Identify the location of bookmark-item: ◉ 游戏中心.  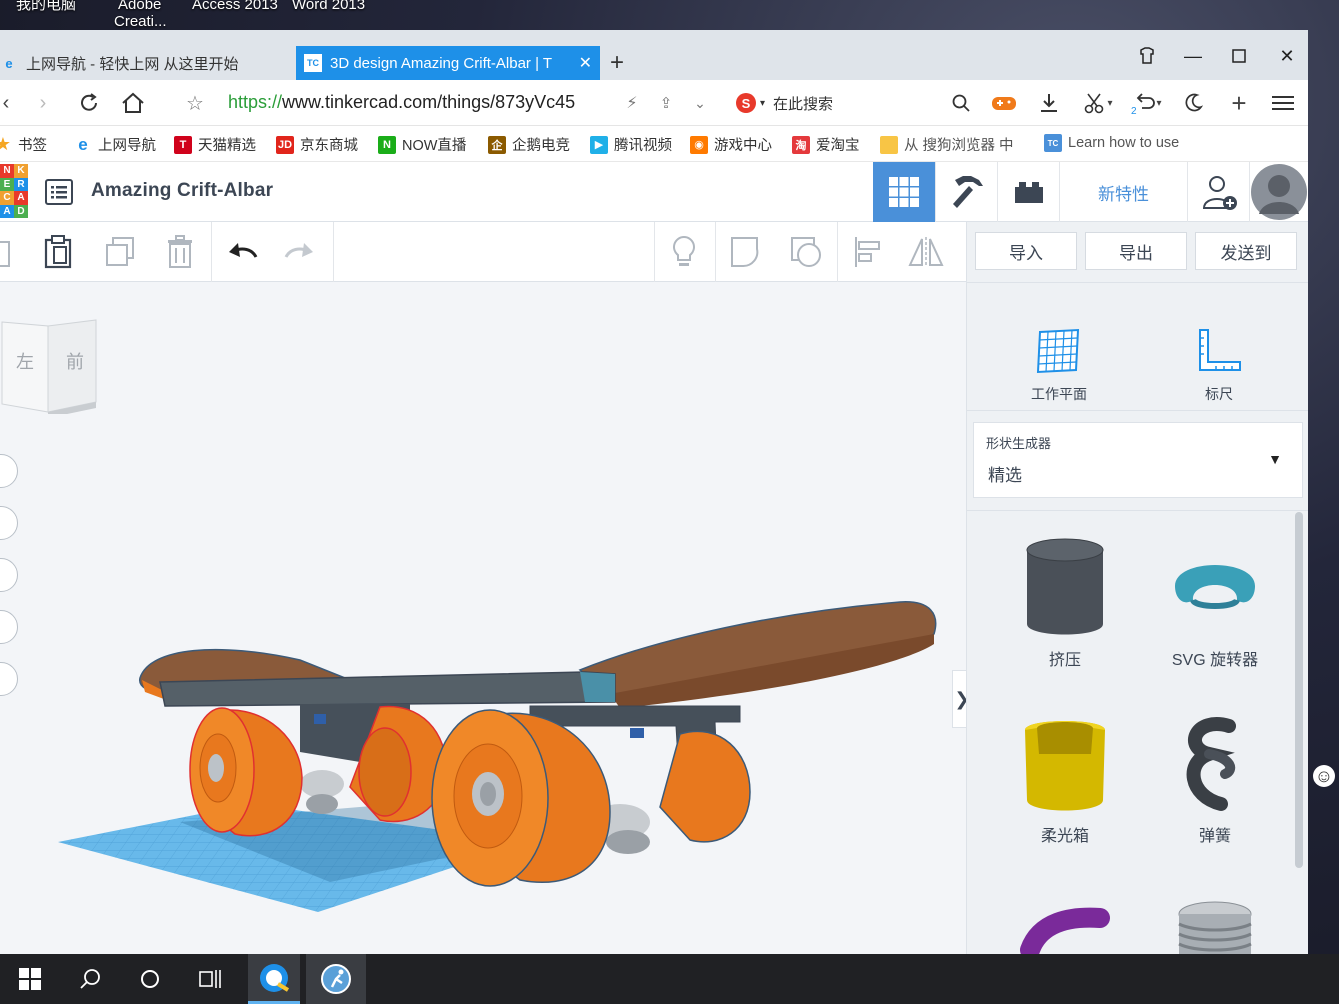
(731, 144).